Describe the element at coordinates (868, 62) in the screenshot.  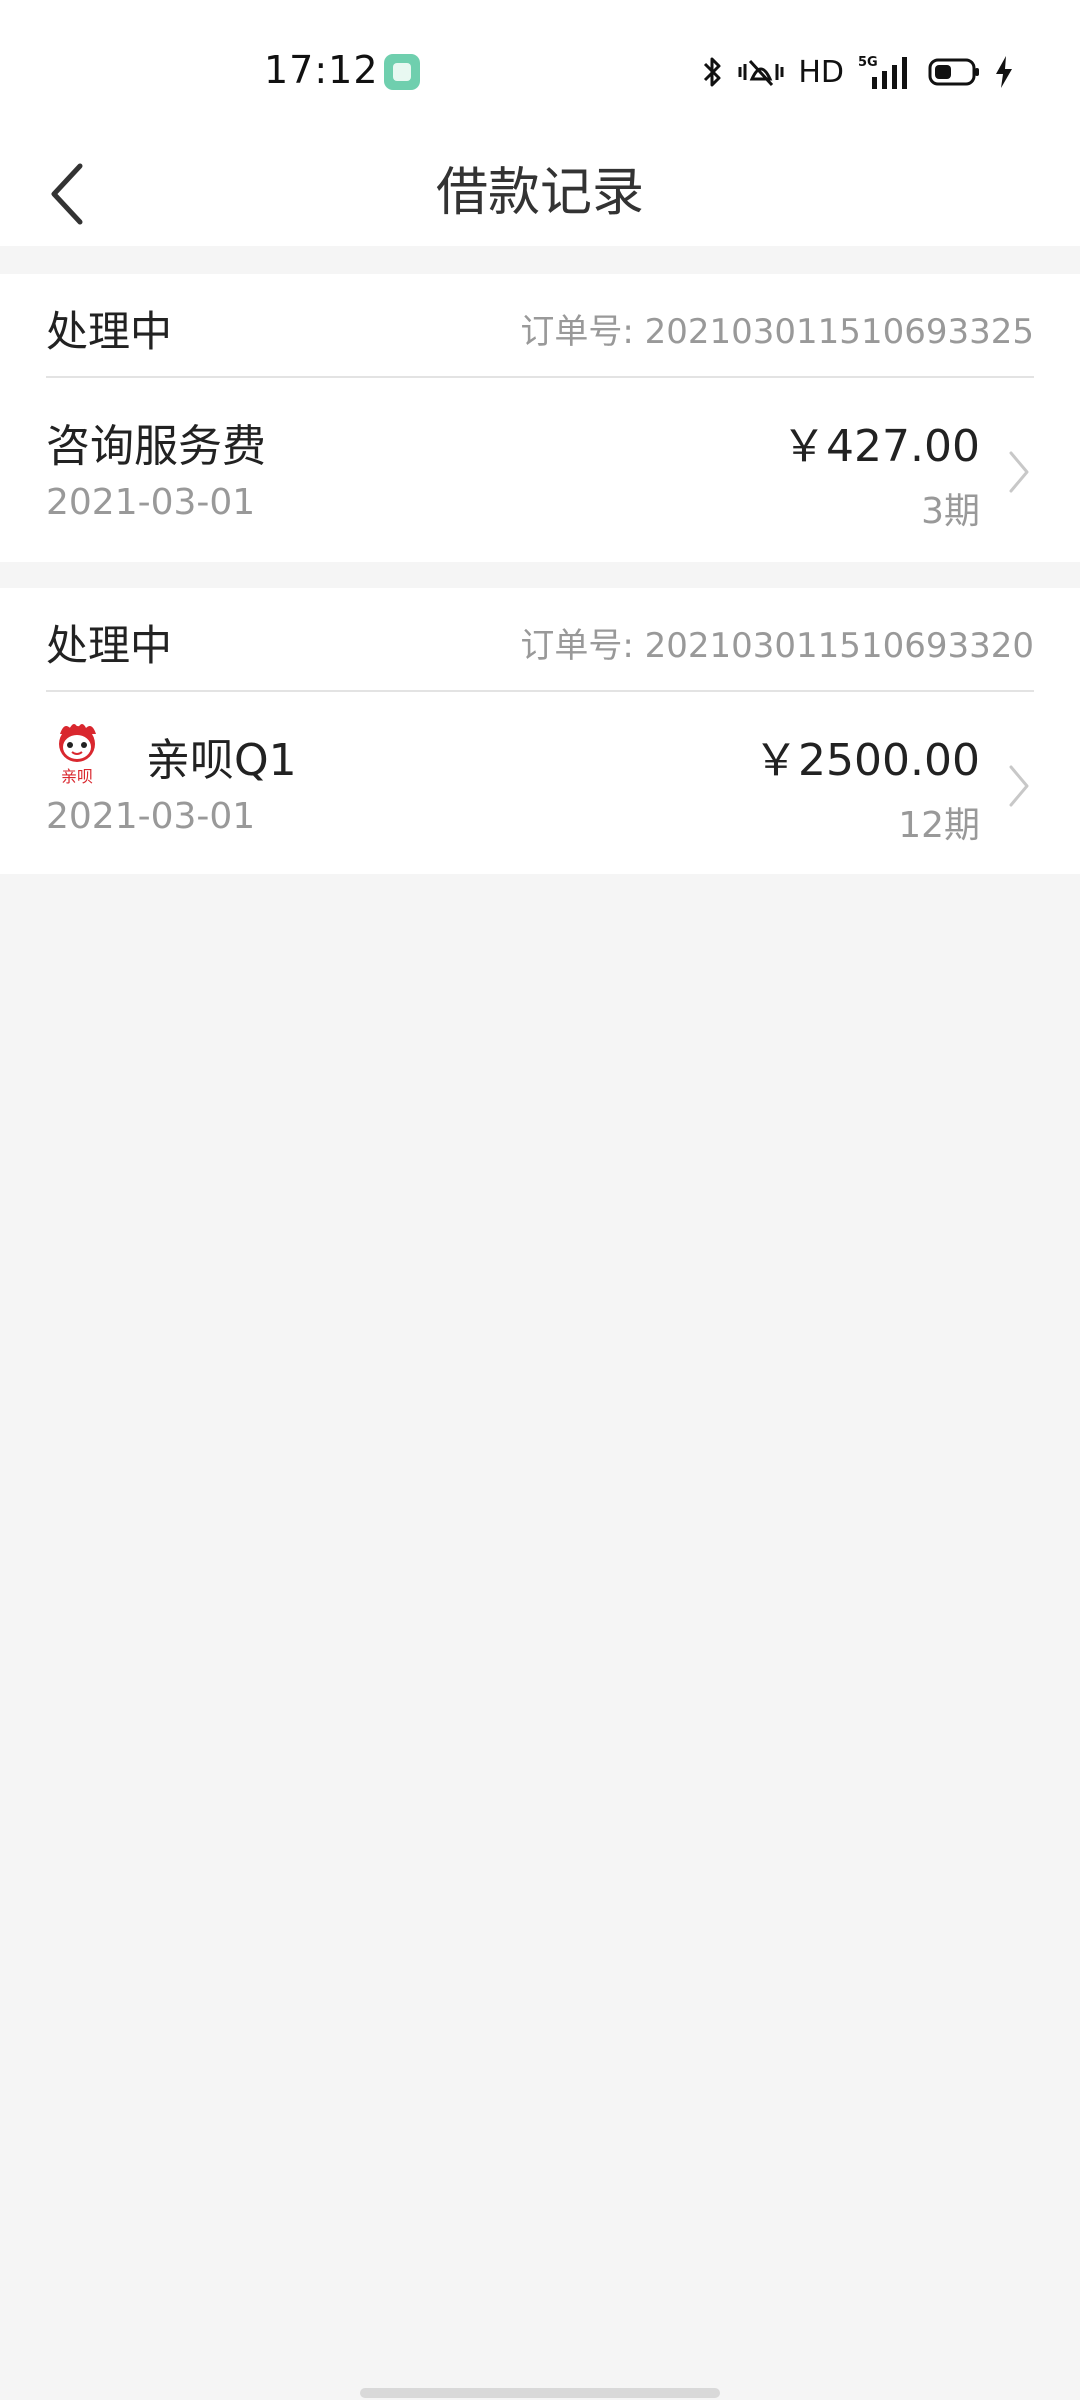
I see `svg-text: 5G` at that location.